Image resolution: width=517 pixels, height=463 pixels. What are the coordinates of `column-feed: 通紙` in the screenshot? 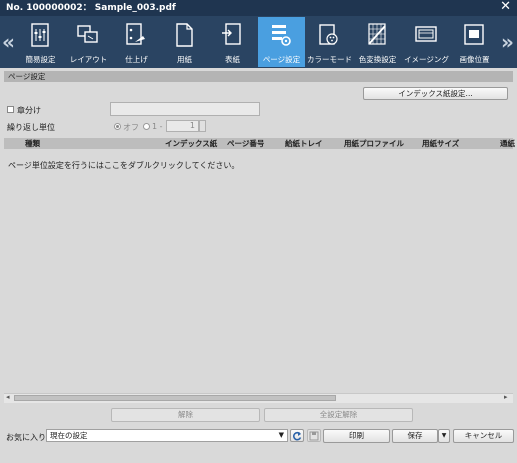 It's located at (507, 143).